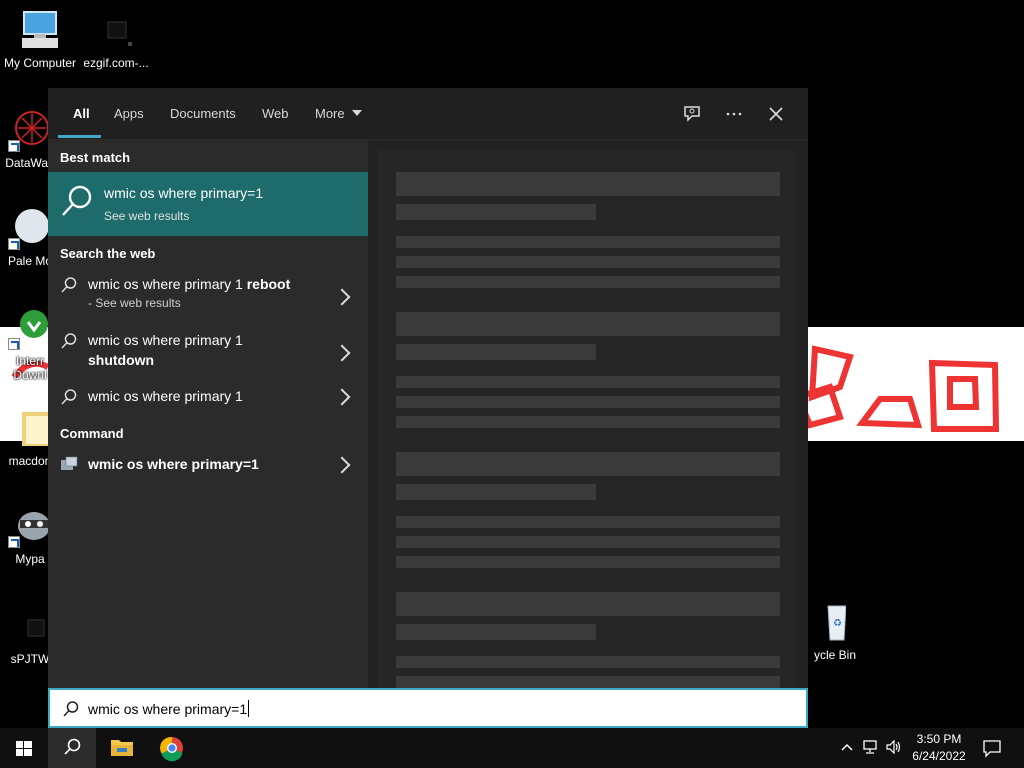 This screenshot has width=1024, height=768. Describe the element at coordinates (203, 113) in the screenshot. I see `tab-documents: Documents` at that location.